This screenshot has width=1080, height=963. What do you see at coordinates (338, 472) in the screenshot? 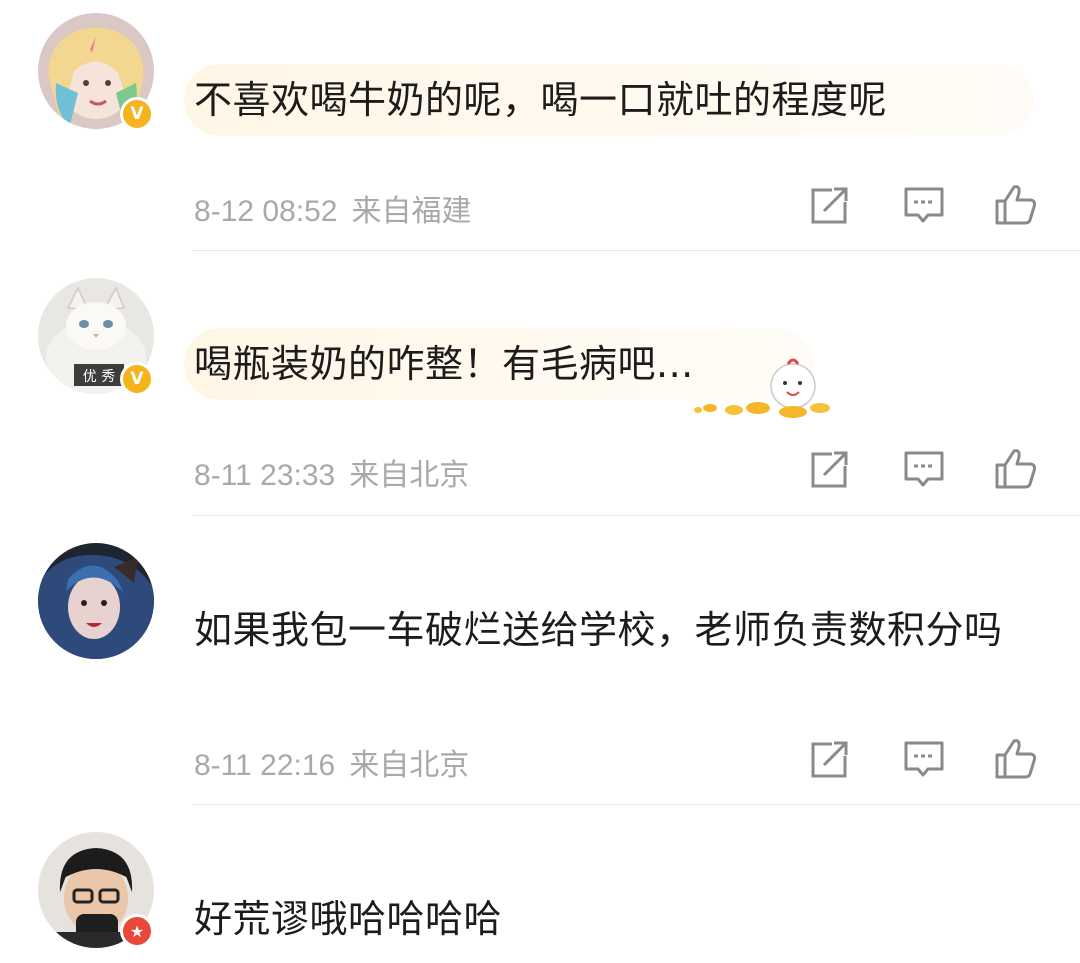
I see `comment-meta: 8-11 23:33 来自北京` at bounding box center [338, 472].